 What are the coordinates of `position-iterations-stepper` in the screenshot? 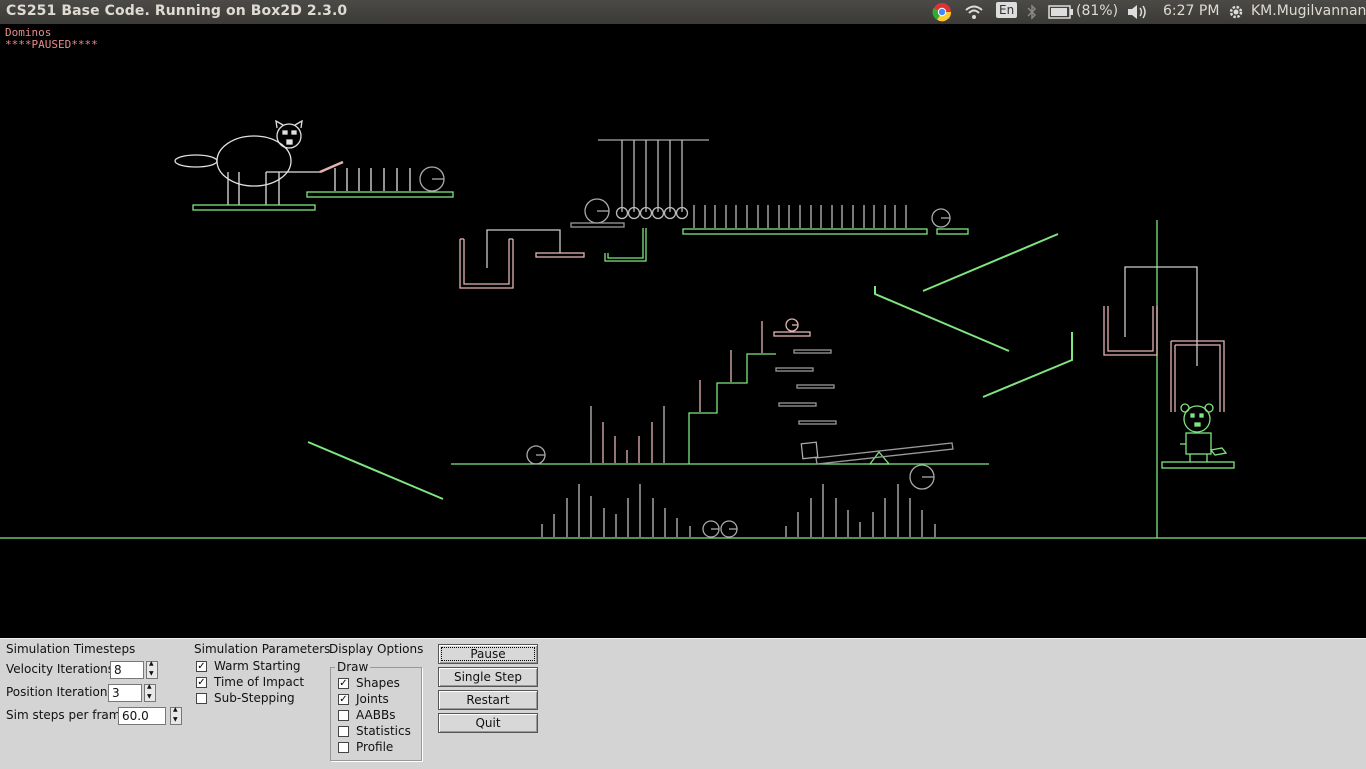 It's located at (150, 692).